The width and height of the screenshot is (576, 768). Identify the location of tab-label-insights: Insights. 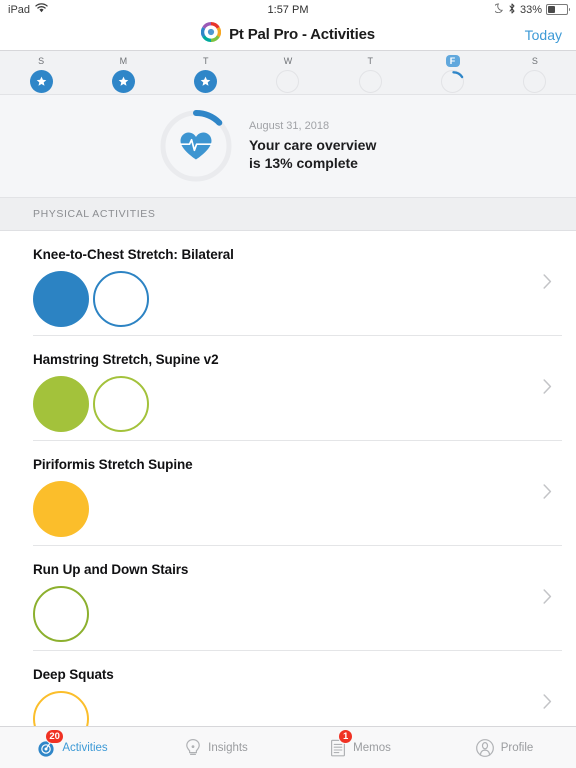
(228, 747).